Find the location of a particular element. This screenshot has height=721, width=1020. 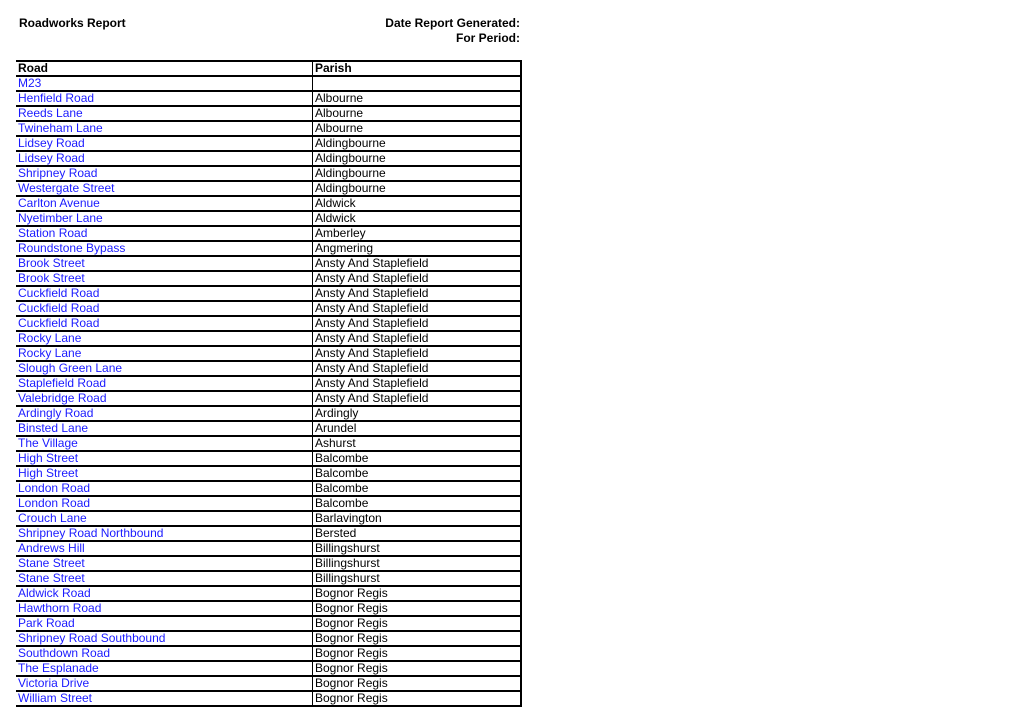

table-row: Shripney Road Southbound Bognor Regis is located at coordinates (268, 639).